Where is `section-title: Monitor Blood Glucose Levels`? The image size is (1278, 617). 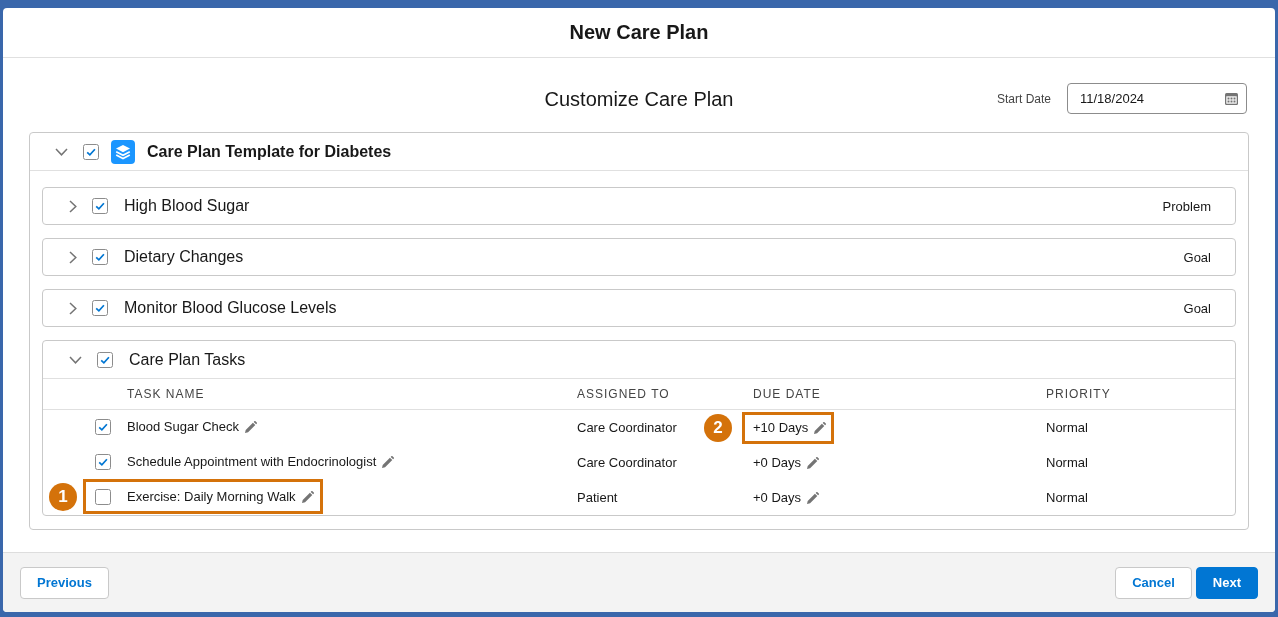
section-title: Monitor Blood Glucose Levels is located at coordinates (231, 308).